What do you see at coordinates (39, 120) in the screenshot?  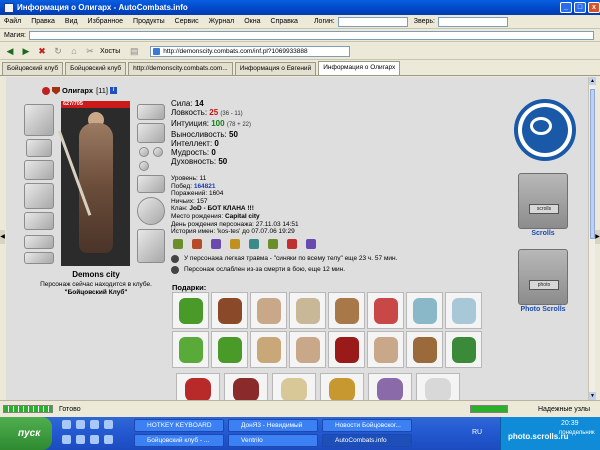 I see `helmet-slot` at bounding box center [39, 120].